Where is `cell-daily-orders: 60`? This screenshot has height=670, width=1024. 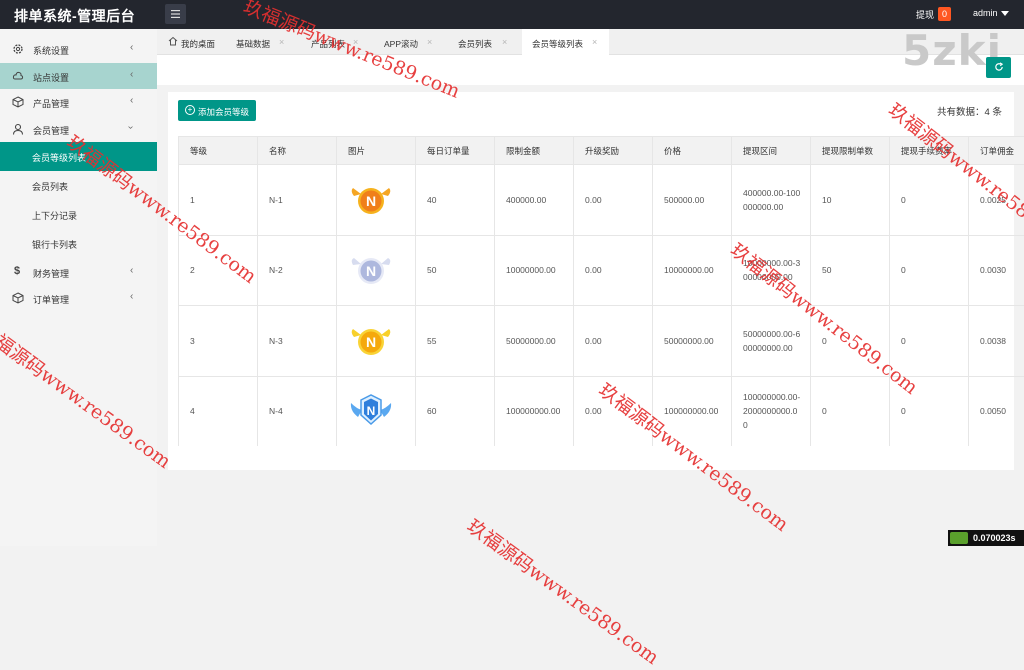 cell-daily-orders: 60 is located at coordinates (455, 411).